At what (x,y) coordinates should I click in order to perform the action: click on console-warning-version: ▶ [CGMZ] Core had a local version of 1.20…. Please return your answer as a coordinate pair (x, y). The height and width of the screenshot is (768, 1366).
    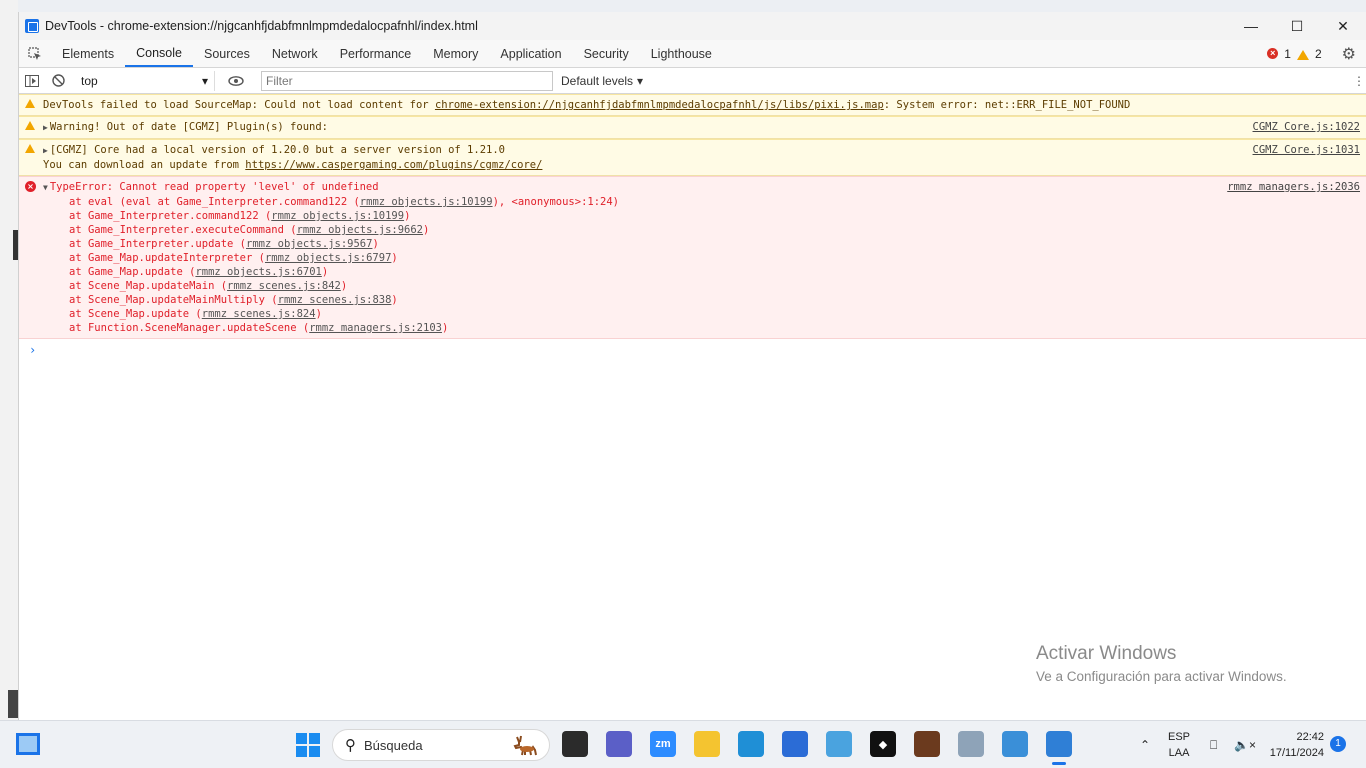
    Looking at the image, I should click on (692, 157).